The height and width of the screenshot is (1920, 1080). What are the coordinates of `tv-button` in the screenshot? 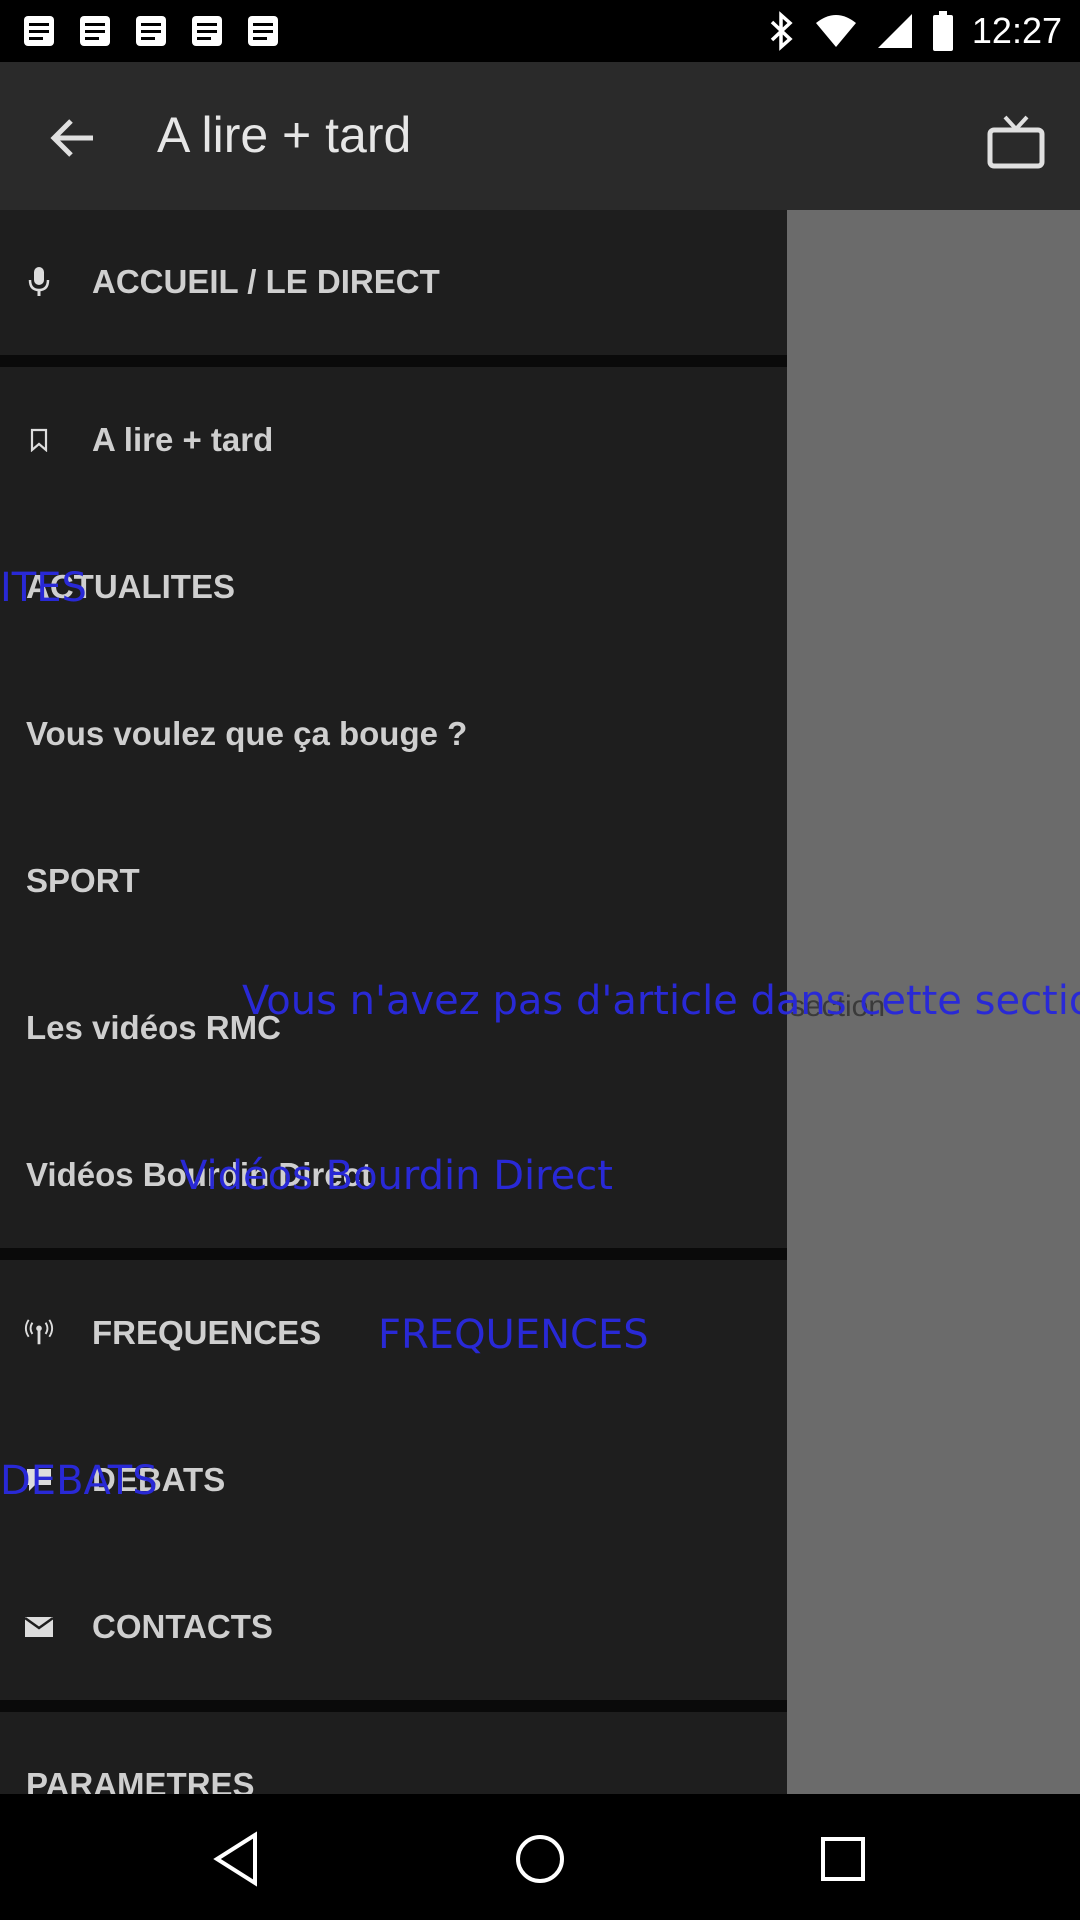 It's located at (1016, 142).